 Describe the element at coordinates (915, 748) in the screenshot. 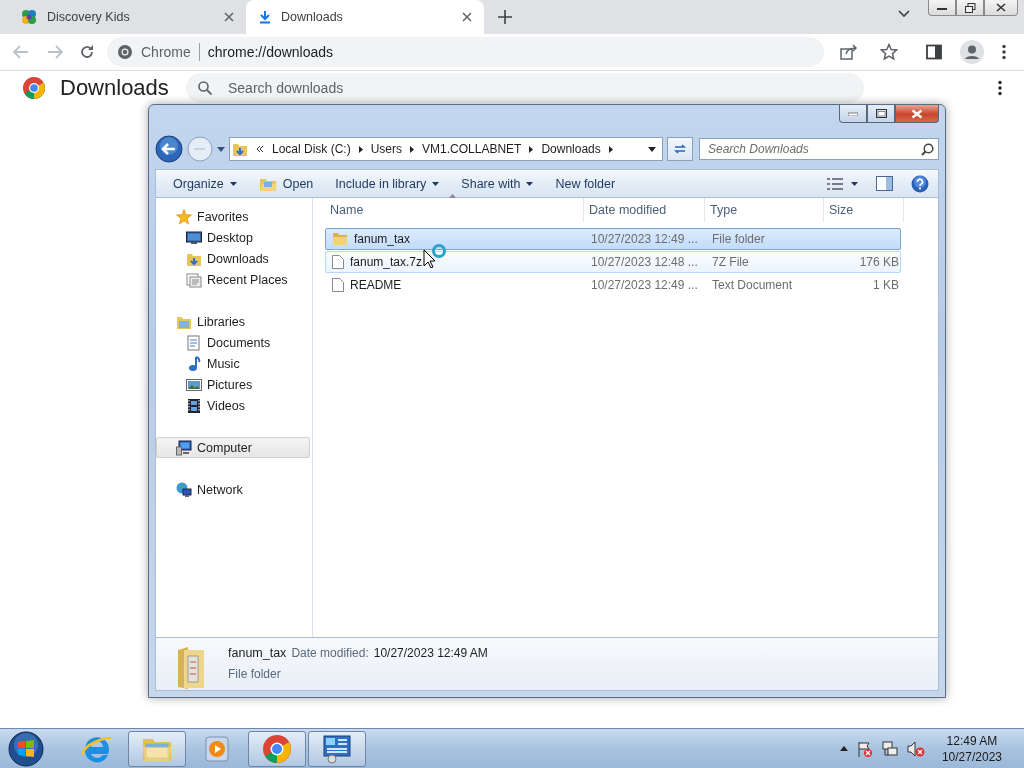

I see `speaker-muted-icon` at that location.